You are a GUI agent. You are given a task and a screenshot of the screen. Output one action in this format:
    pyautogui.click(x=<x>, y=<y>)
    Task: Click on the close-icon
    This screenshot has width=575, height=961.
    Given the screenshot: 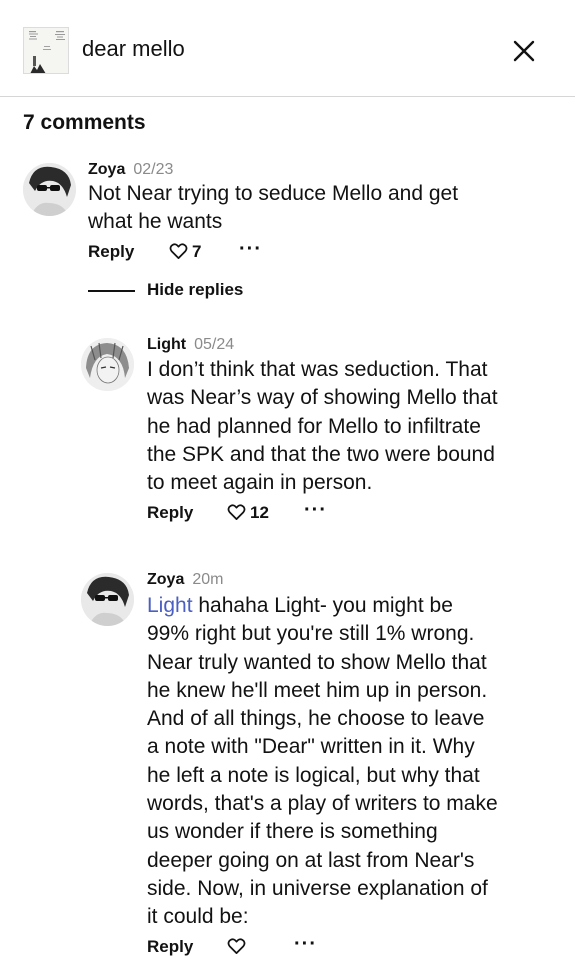 What is the action you would take?
    pyautogui.click(x=524, y=51)
    